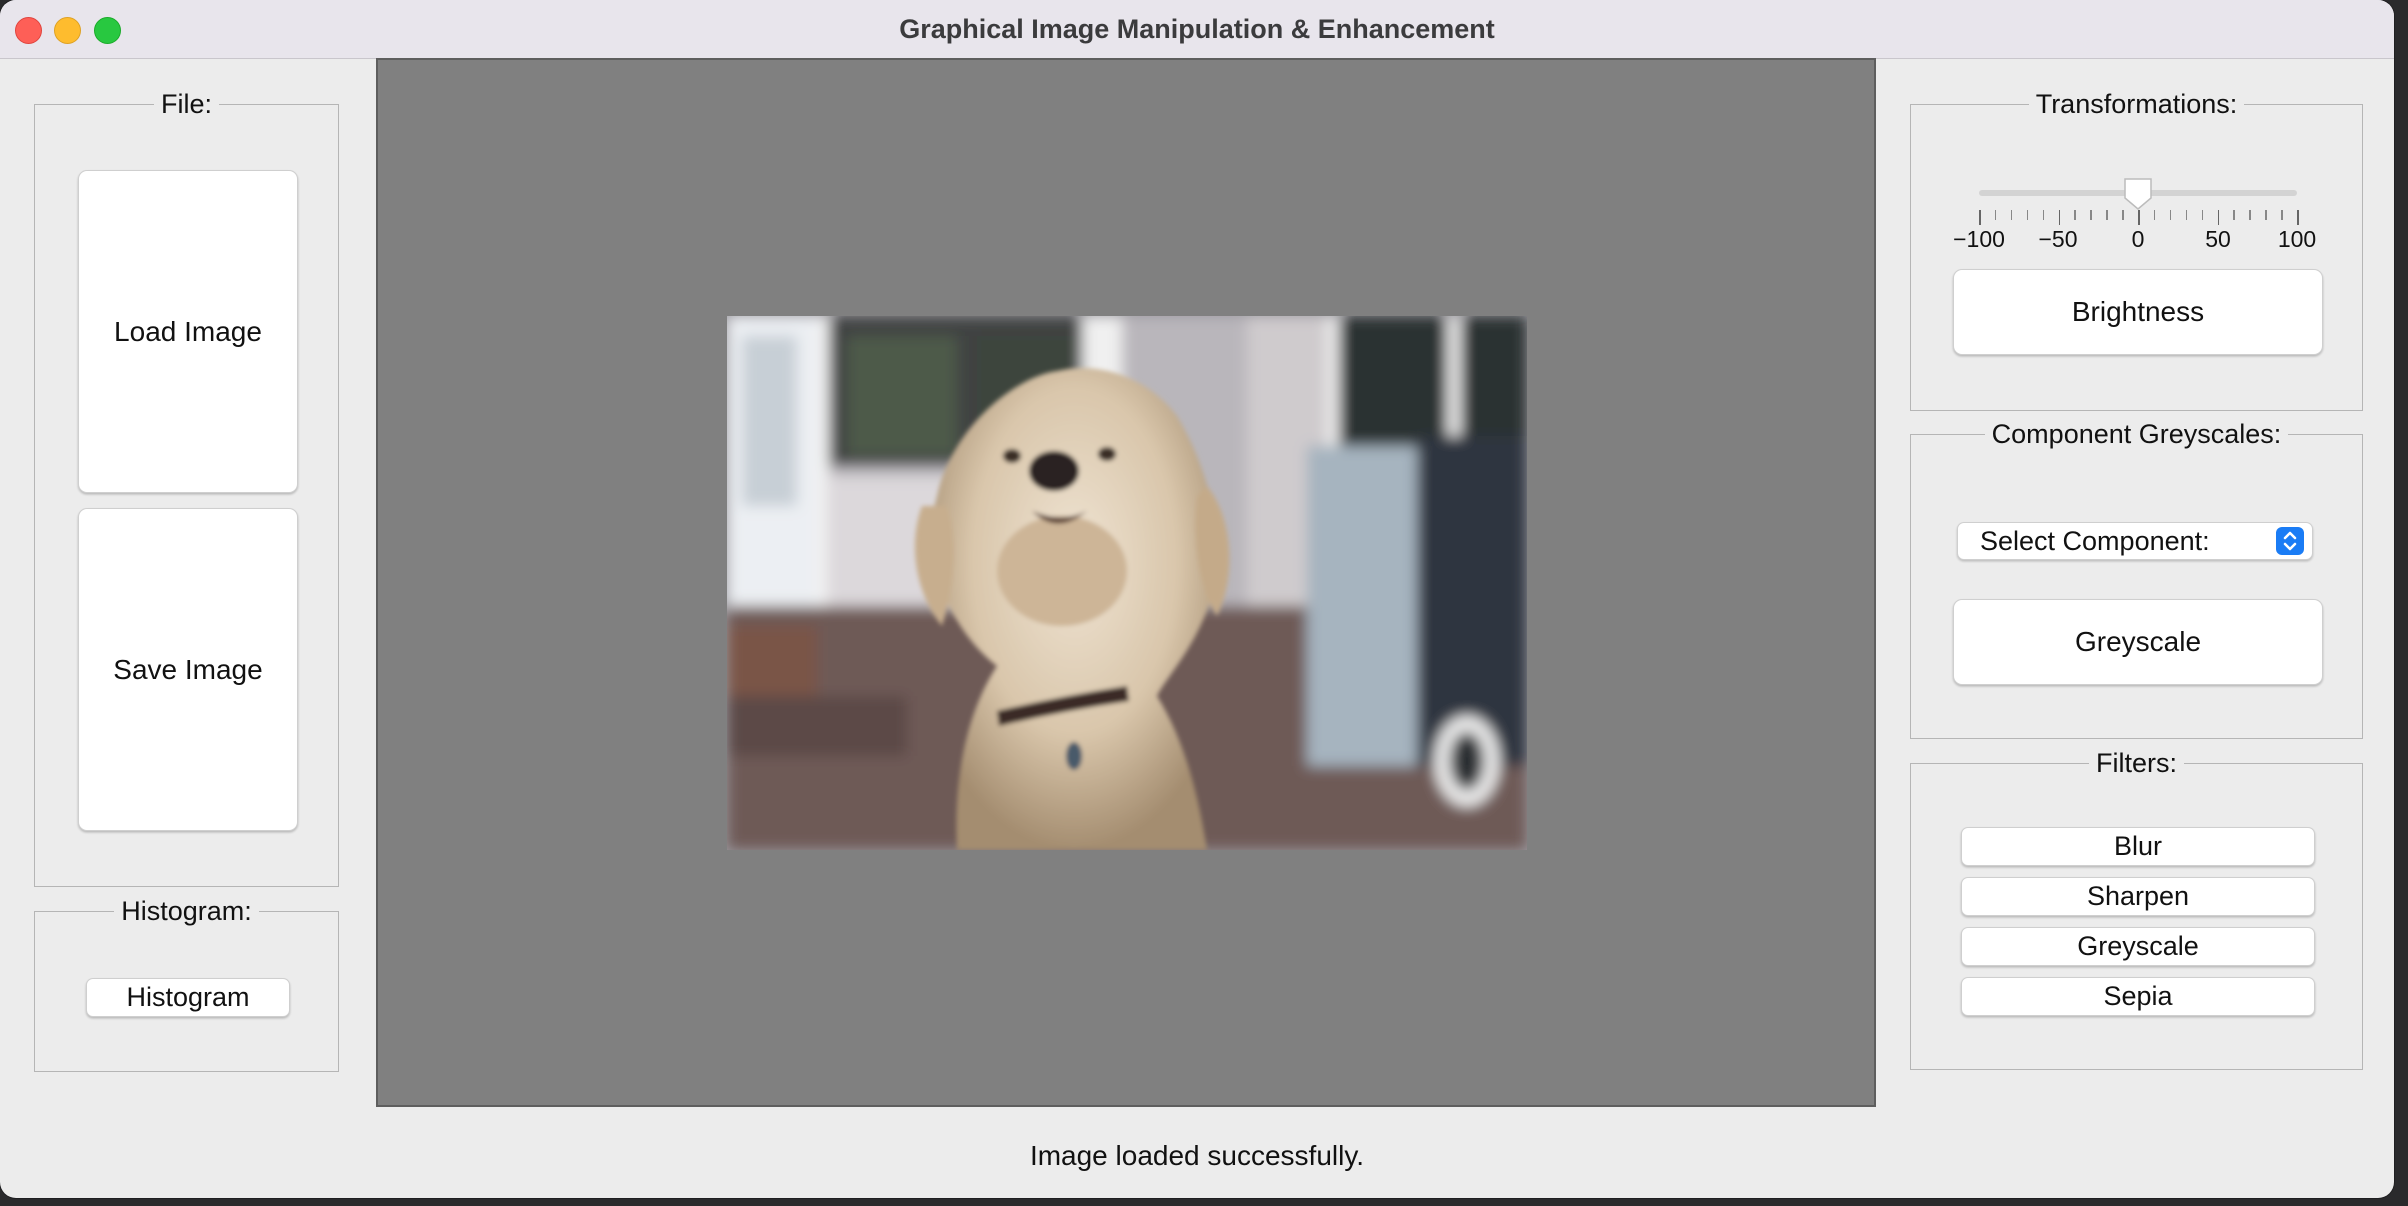 This screenshot has height=1206, width=2408. What do you see at coordinates (1197, 1155) in the screenshot?
I see `status-message: Image loaded successfully.` at bounding box center [1197, 1155].